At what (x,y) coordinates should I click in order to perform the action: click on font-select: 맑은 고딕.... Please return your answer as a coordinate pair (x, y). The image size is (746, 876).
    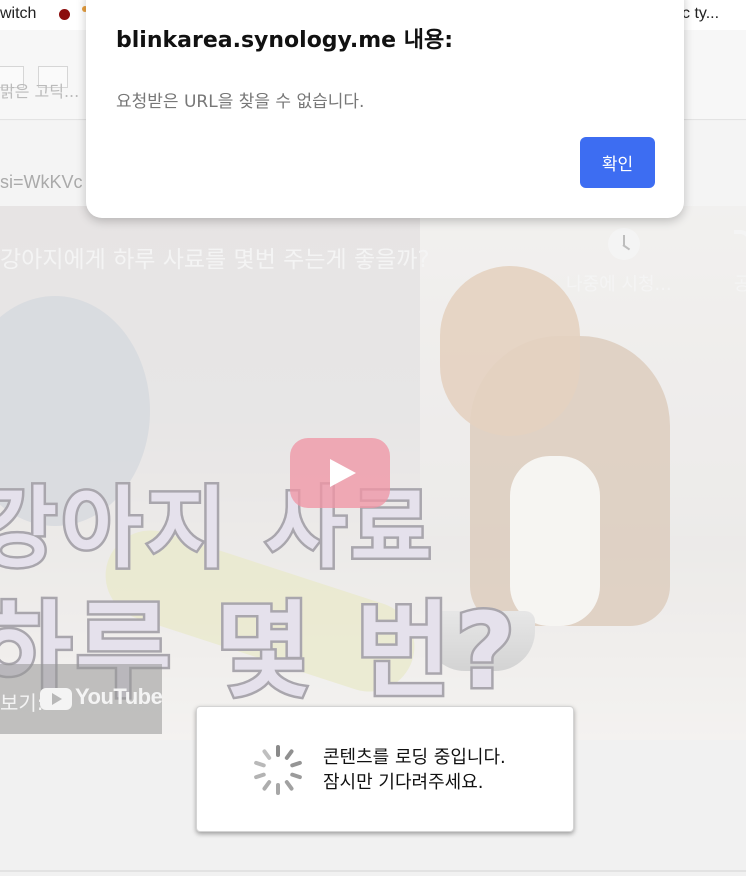
    Looking at the image, I should click on (39, 90).